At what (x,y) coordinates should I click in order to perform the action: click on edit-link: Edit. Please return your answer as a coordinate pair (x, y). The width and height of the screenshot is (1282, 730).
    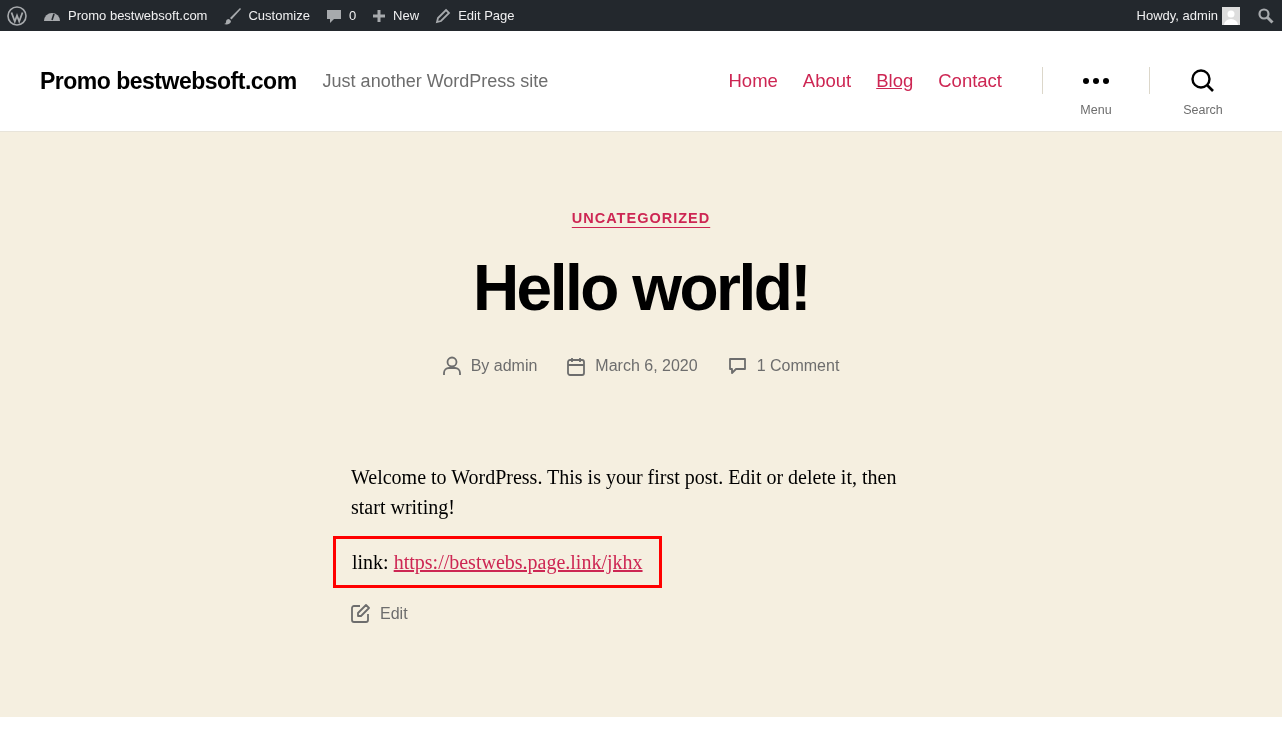
    Looking at the image, I should click on (394, 613).